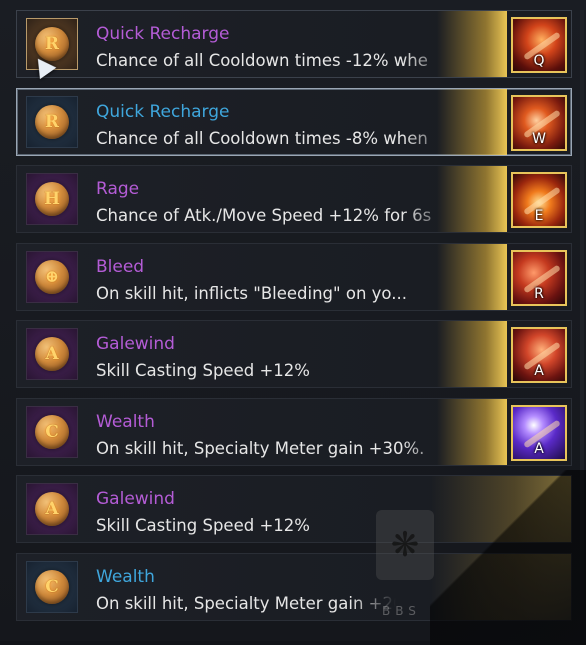 Image resolution: width=586 pixels, height=645 pixels. Describe the element at coordinates (582, 320) in the screenshot. I see `scrollbar` at that location.